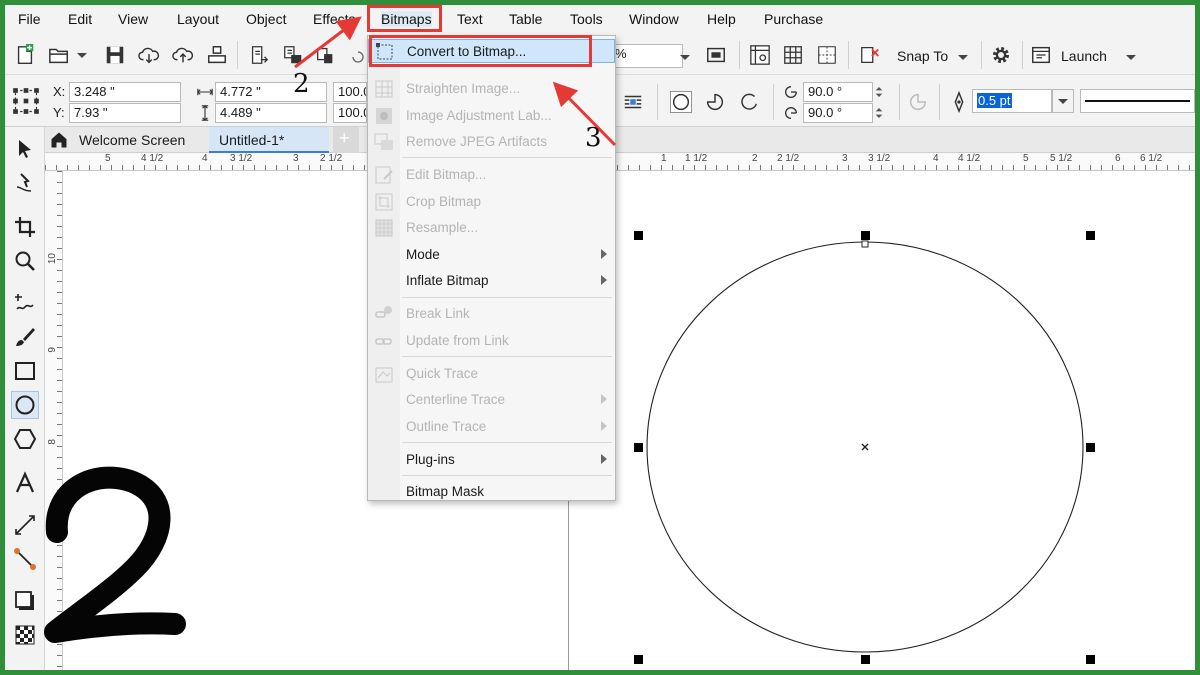  What do you see at coordinates (301, 84) in the screenshot?
I see `step-2-label: 2` at bounding box center [301, 84].